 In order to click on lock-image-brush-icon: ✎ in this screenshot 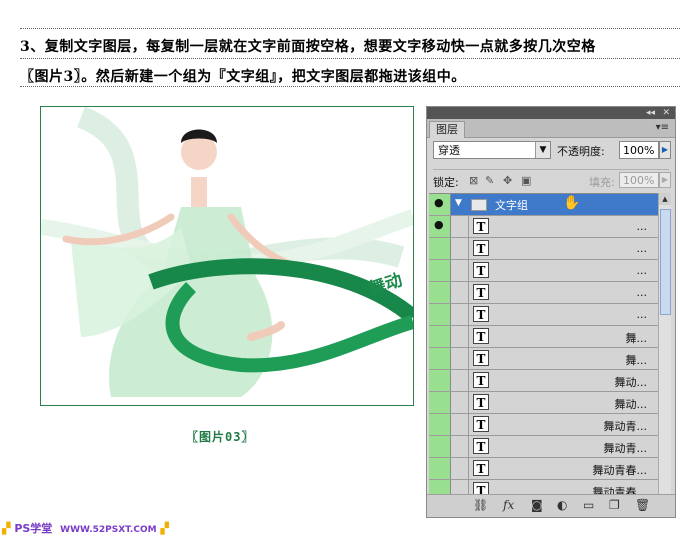, I will do `click(489, 180)`.